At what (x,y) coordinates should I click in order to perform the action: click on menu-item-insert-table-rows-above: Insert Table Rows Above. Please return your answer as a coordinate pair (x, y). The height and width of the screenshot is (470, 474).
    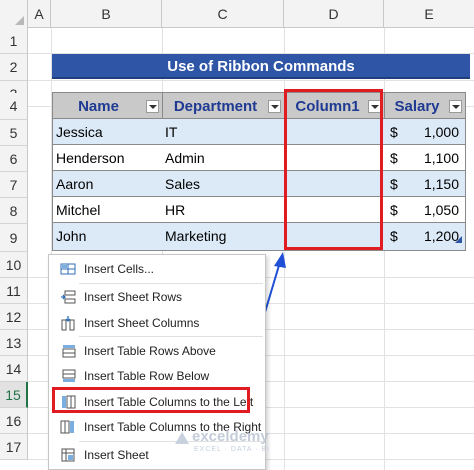
    Looking at the image, I should click on (157, 351).